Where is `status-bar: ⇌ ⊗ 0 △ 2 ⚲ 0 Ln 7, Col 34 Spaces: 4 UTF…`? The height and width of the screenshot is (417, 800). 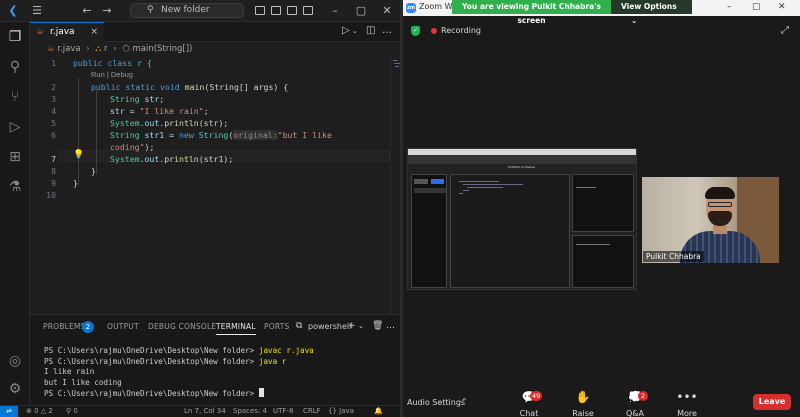
status-bar: ⇌ ⊗ 0 △ 2 ⚲ 0 Ln 7, Col 34 Spaces: 4 UTF… is located at coordinates (200, 411).